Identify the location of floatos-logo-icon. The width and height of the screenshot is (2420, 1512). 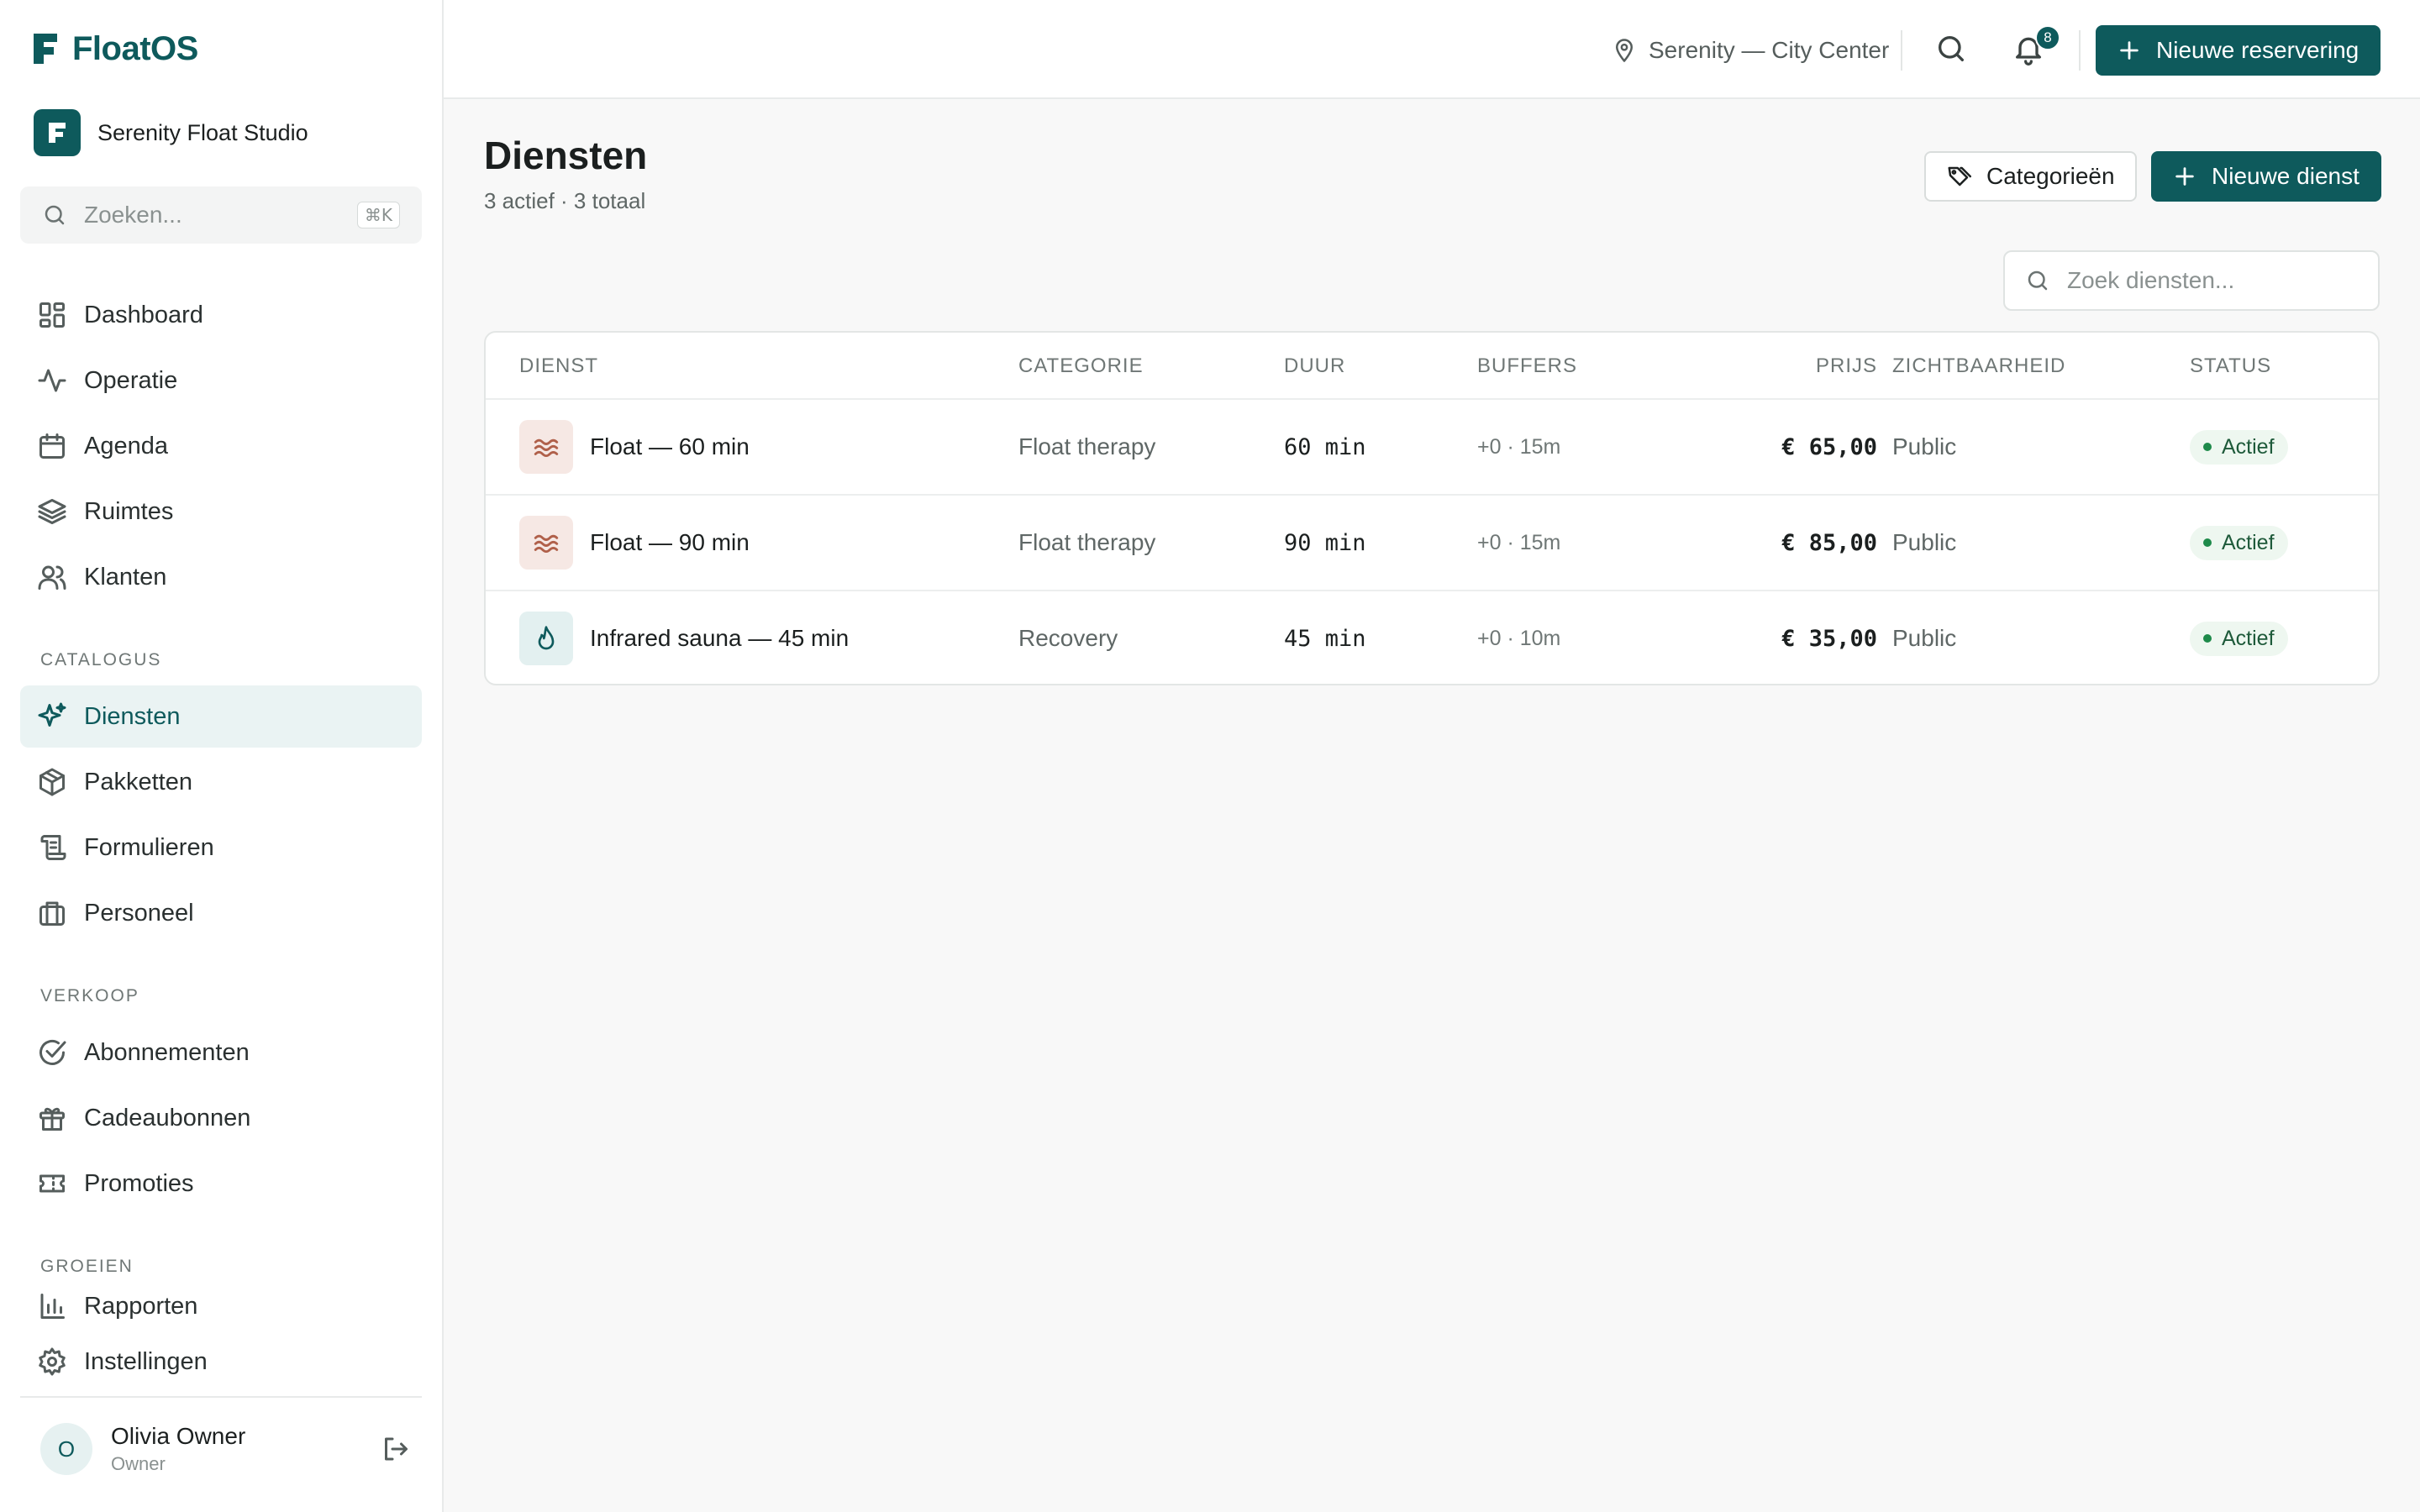
(45, 49).